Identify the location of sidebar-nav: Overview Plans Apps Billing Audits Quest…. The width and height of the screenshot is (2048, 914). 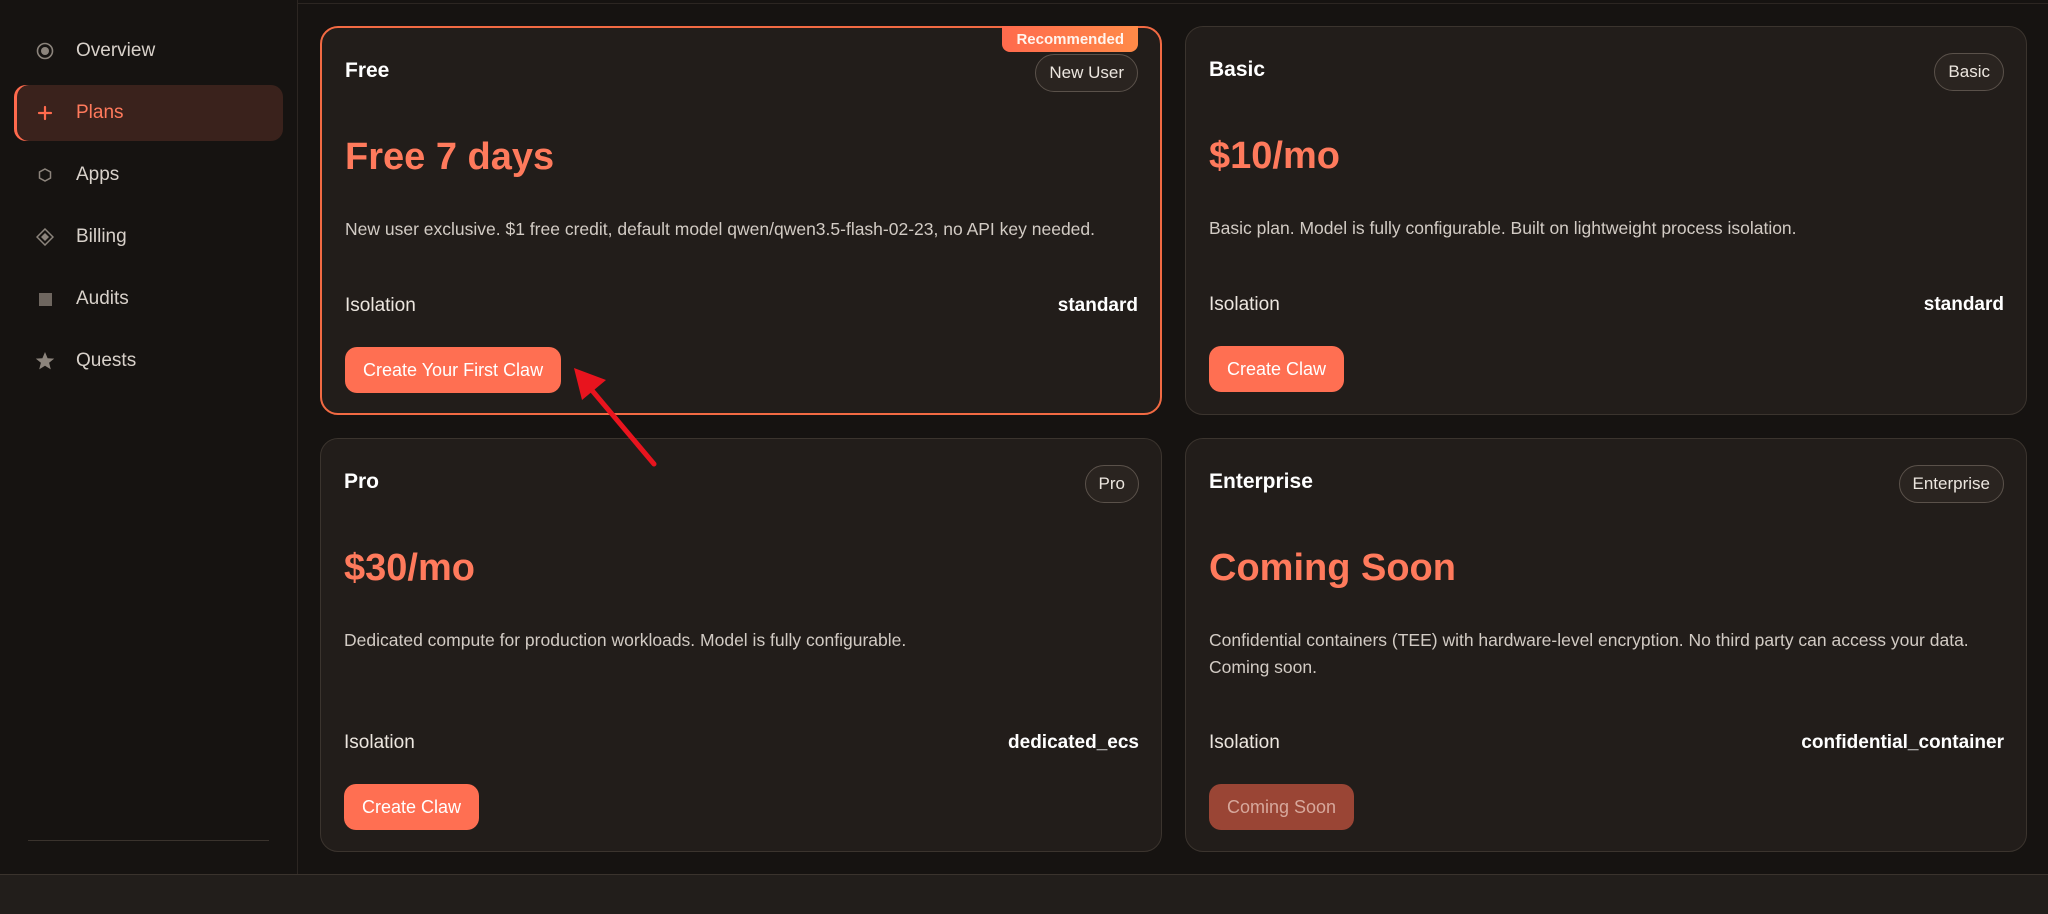
(148, 209).